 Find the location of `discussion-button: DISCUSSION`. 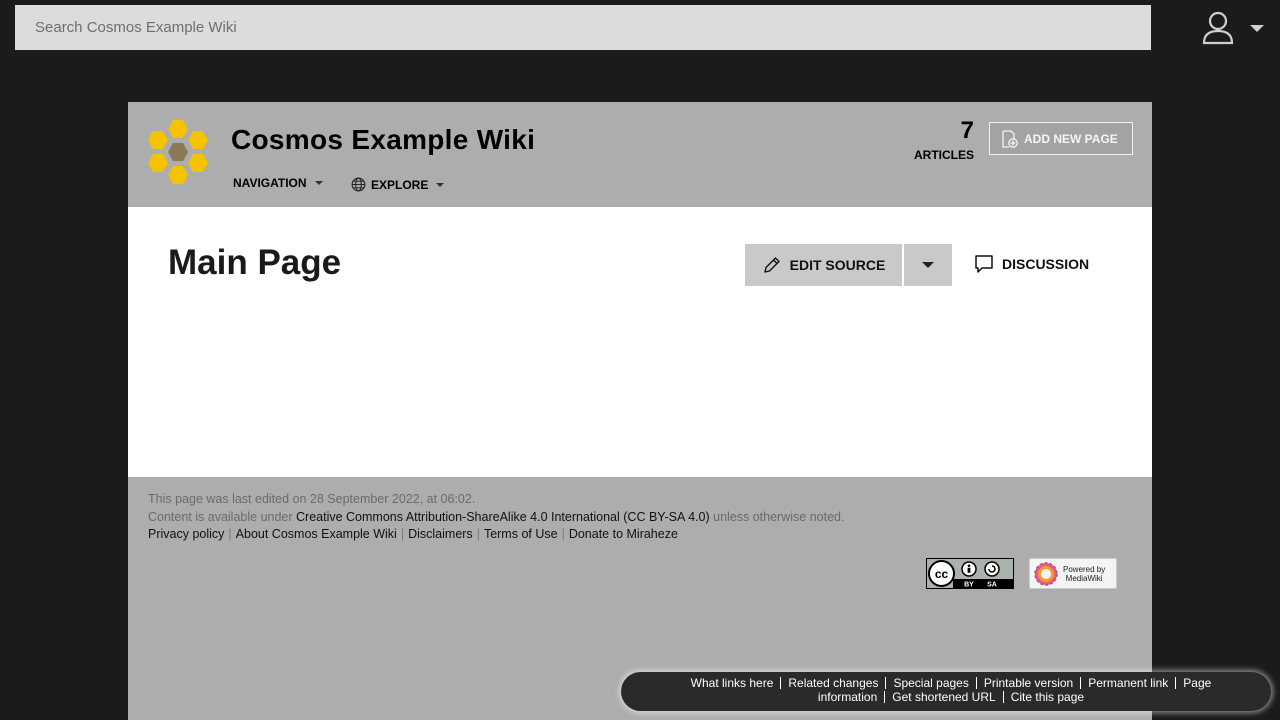

discussion-button: DISCUSSION is located at coordinates (1031, 264).